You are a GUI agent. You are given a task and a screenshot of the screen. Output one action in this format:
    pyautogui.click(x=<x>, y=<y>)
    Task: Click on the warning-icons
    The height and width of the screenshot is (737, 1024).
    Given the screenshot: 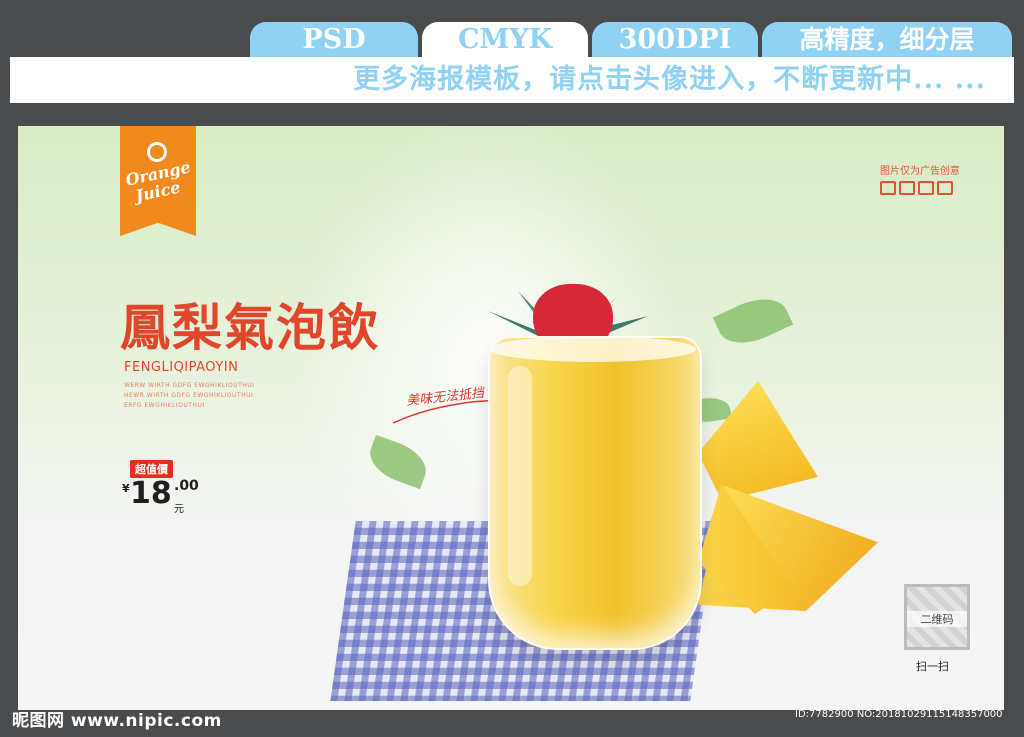 What is the action you would take?
    pyautogui.click(x=918, y=189)
    